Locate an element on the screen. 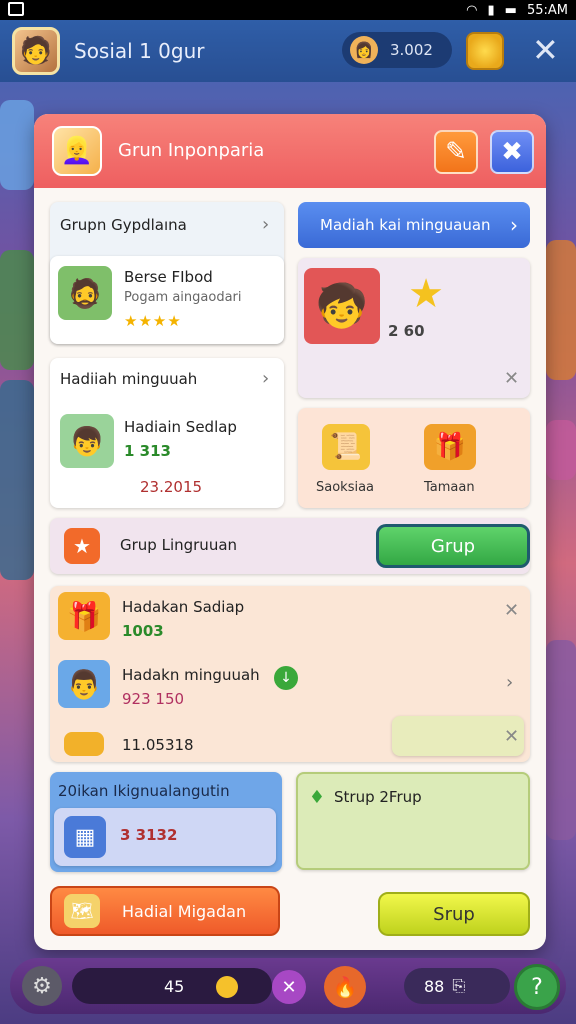 The image size is (576, 1024). screen-title: Sosial 1 0gur is located at coordinates (139, 51).